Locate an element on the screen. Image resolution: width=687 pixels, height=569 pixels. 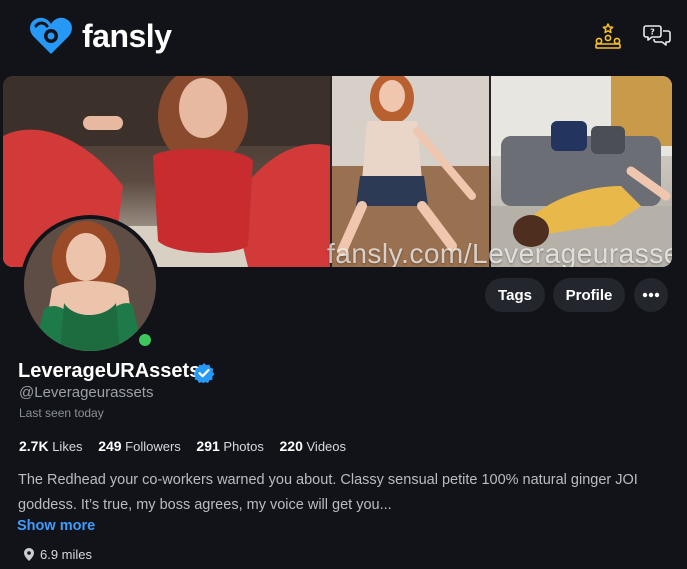
chat-help-icon: ? is located at coordinates (657, 36).